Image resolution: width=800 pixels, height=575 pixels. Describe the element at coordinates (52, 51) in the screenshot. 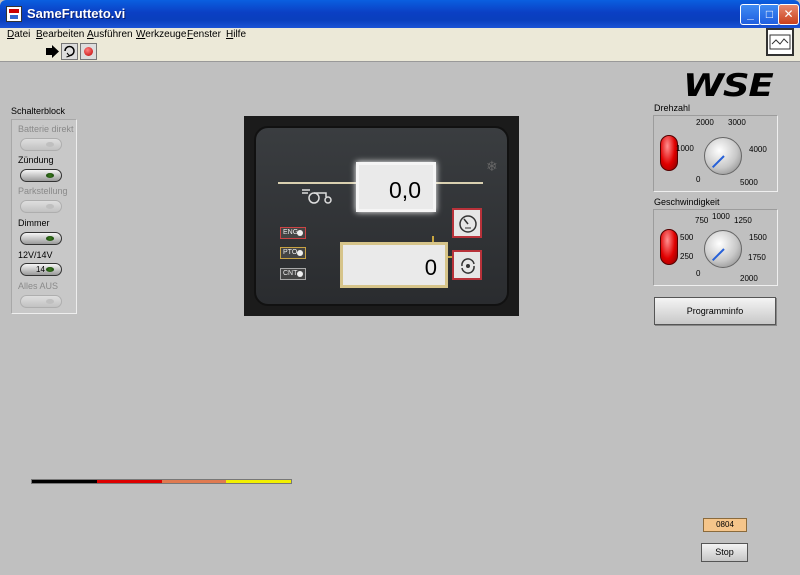

I see `run-arrow-icon` at that location.